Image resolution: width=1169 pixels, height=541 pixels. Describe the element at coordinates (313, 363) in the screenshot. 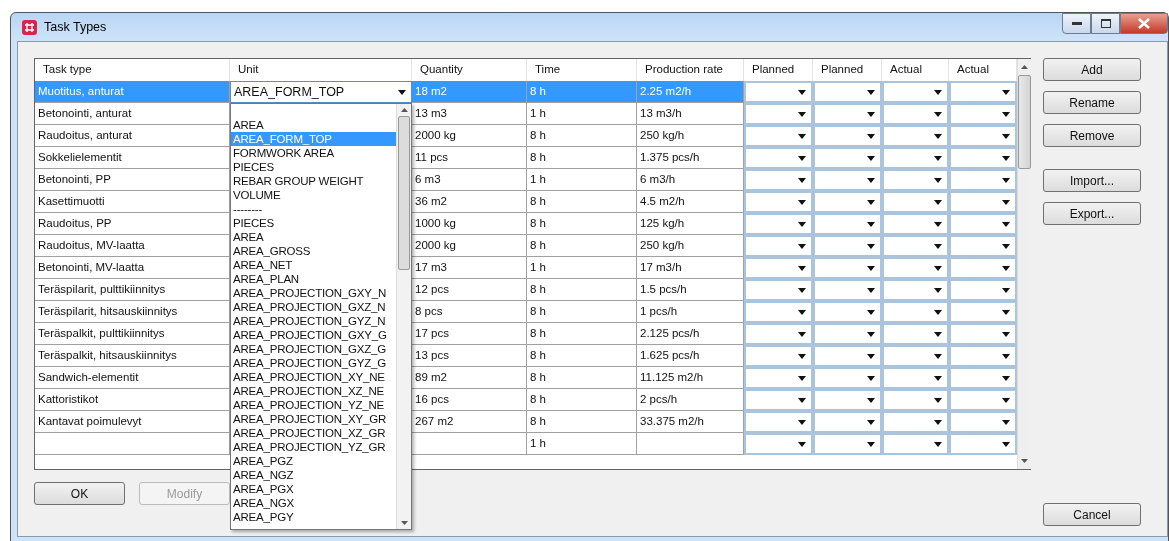

I see `dropdown-option: AREA_PROJECTION_GYZ_G` at that location.